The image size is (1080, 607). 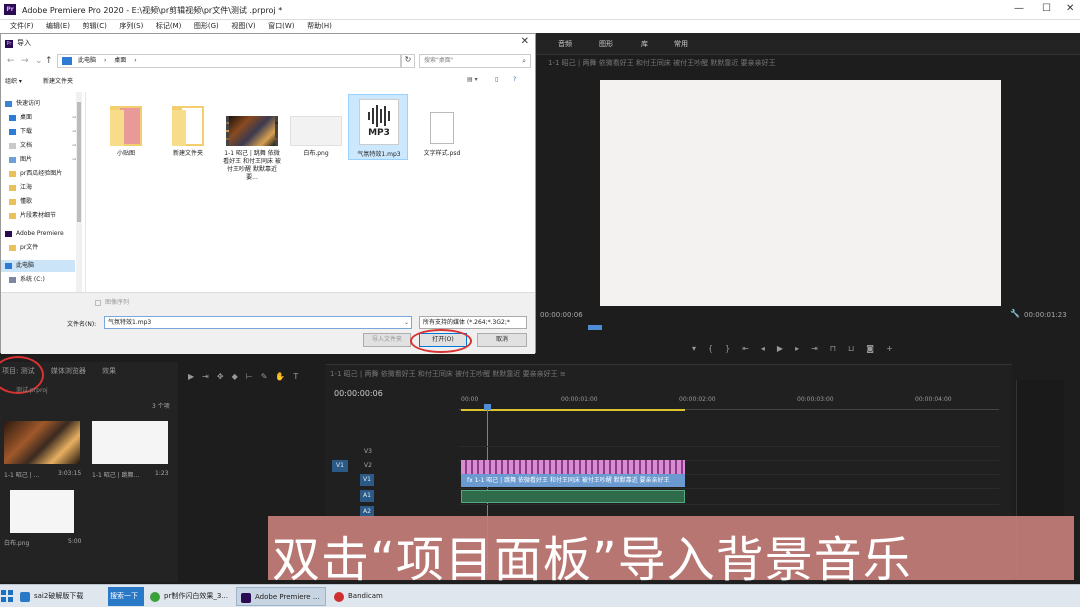 I want to click on minimize-icon: —, so click(x=1019, y=8).